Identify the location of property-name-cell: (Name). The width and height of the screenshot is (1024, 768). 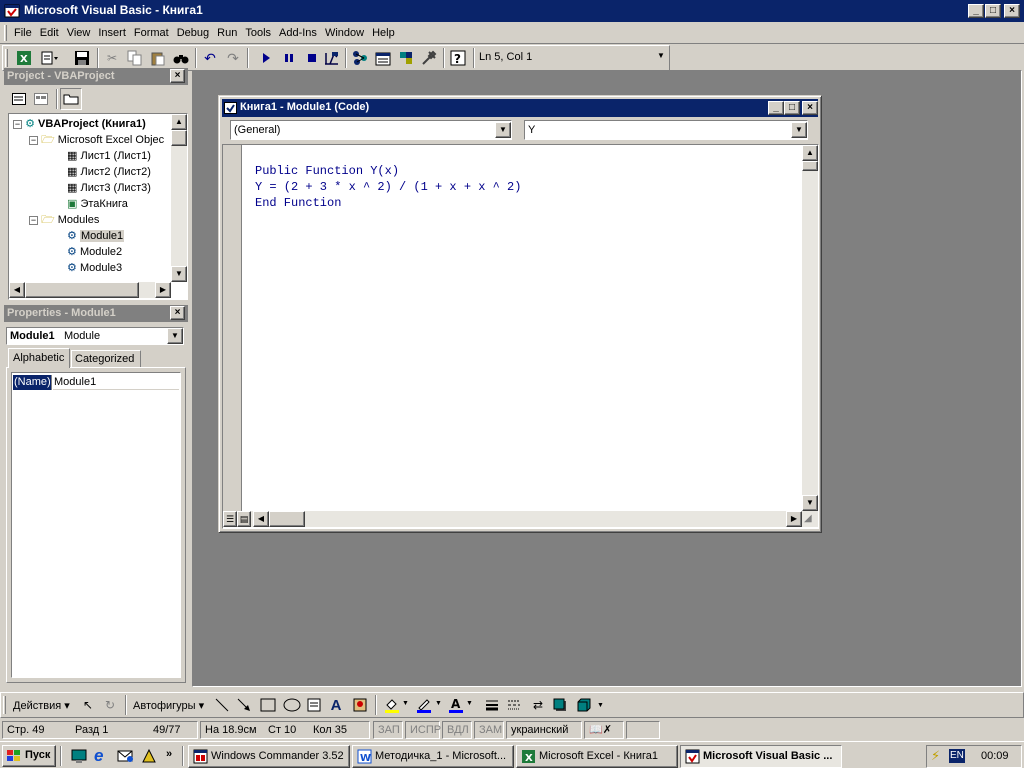
(32, 382).